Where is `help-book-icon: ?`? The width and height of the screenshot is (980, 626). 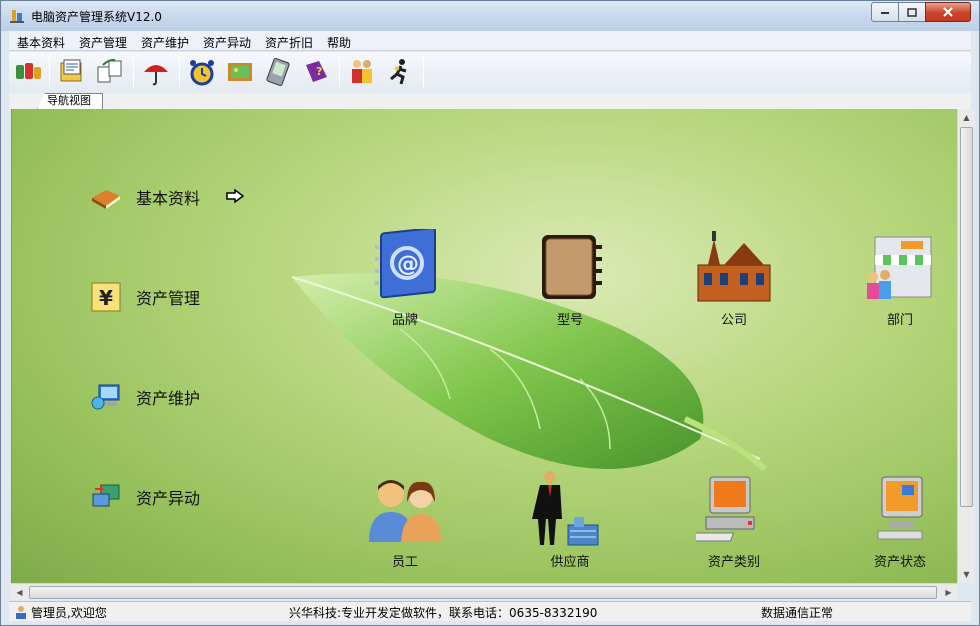 help-book-icon: ? is located at coordinates (316, 71).